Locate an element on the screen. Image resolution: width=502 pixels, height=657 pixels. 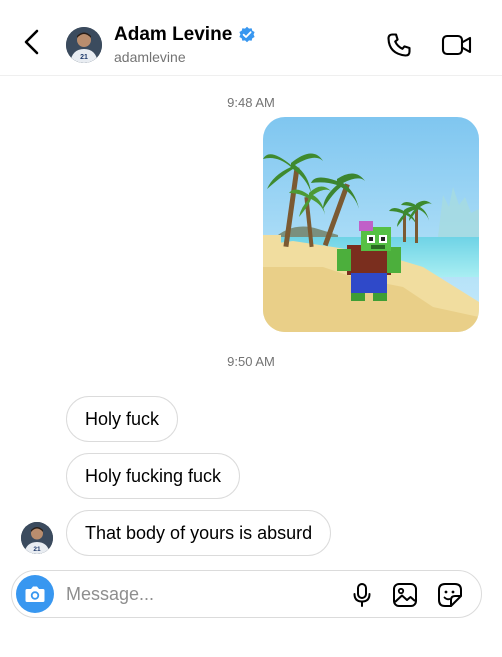
voice-message-button is located at coordinates (362, 595).